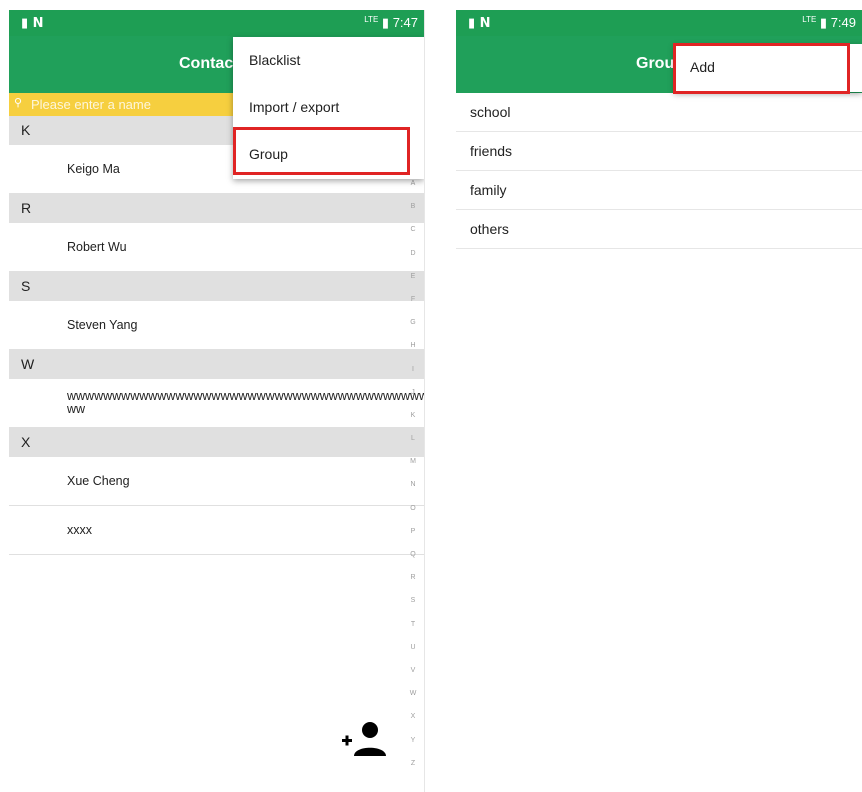 This screenshot has height=792, width=862. What do you see at coordinates (405, 22) in the screenshot?
I see `clock: 7:47` at bounding box center [405, 22].